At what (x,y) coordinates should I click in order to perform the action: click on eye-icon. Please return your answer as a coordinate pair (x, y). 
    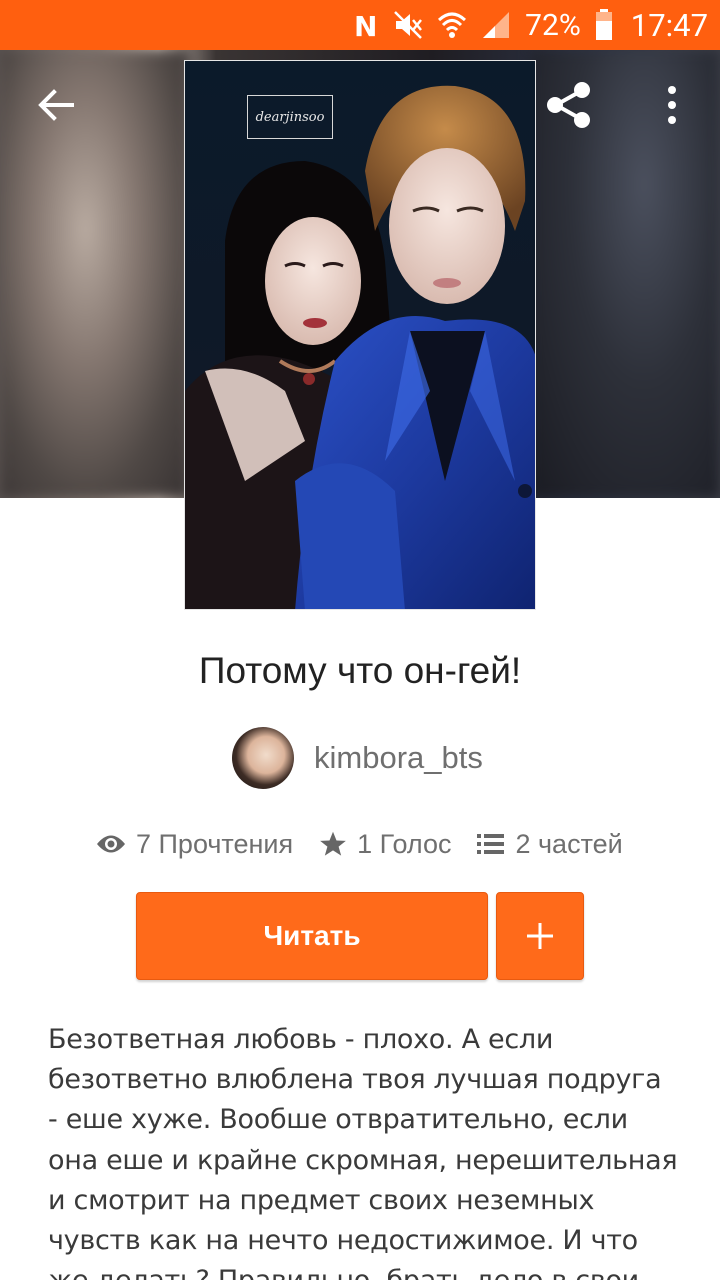
    Looking at the image, I should click on (111, 844).